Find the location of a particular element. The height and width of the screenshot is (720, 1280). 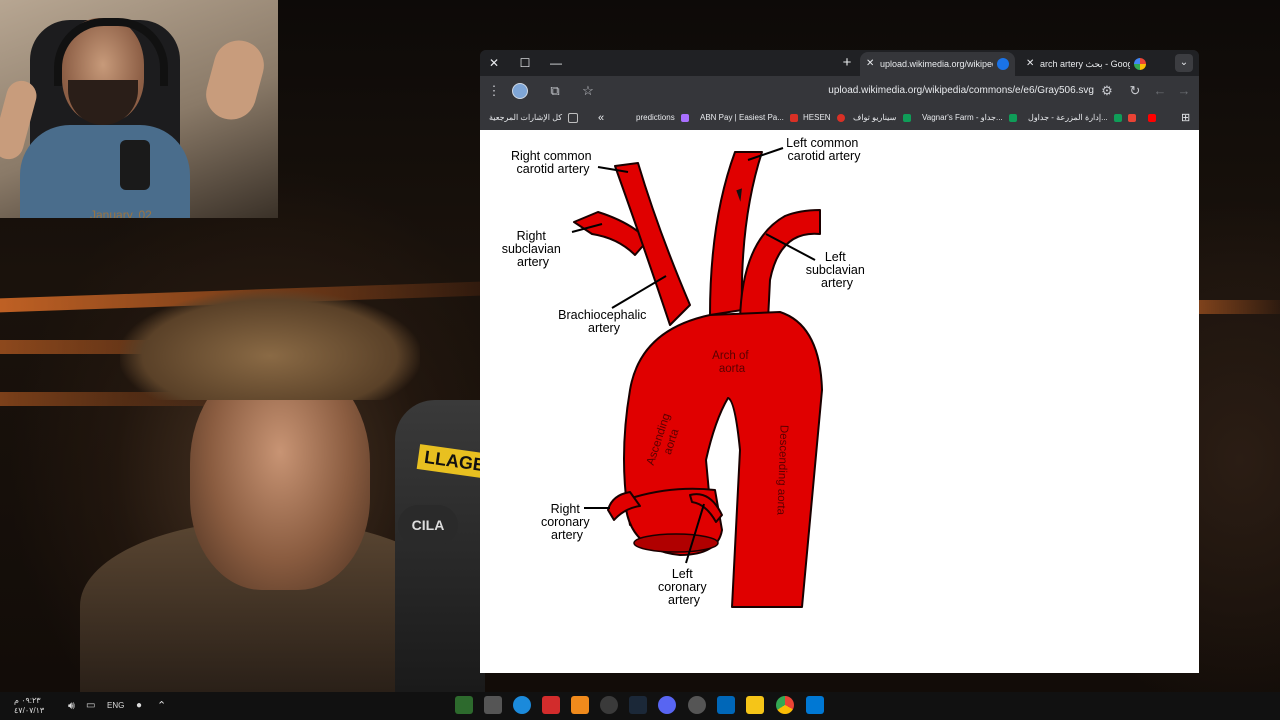

profile-avatar-icon is located at coordinates (520, 91).